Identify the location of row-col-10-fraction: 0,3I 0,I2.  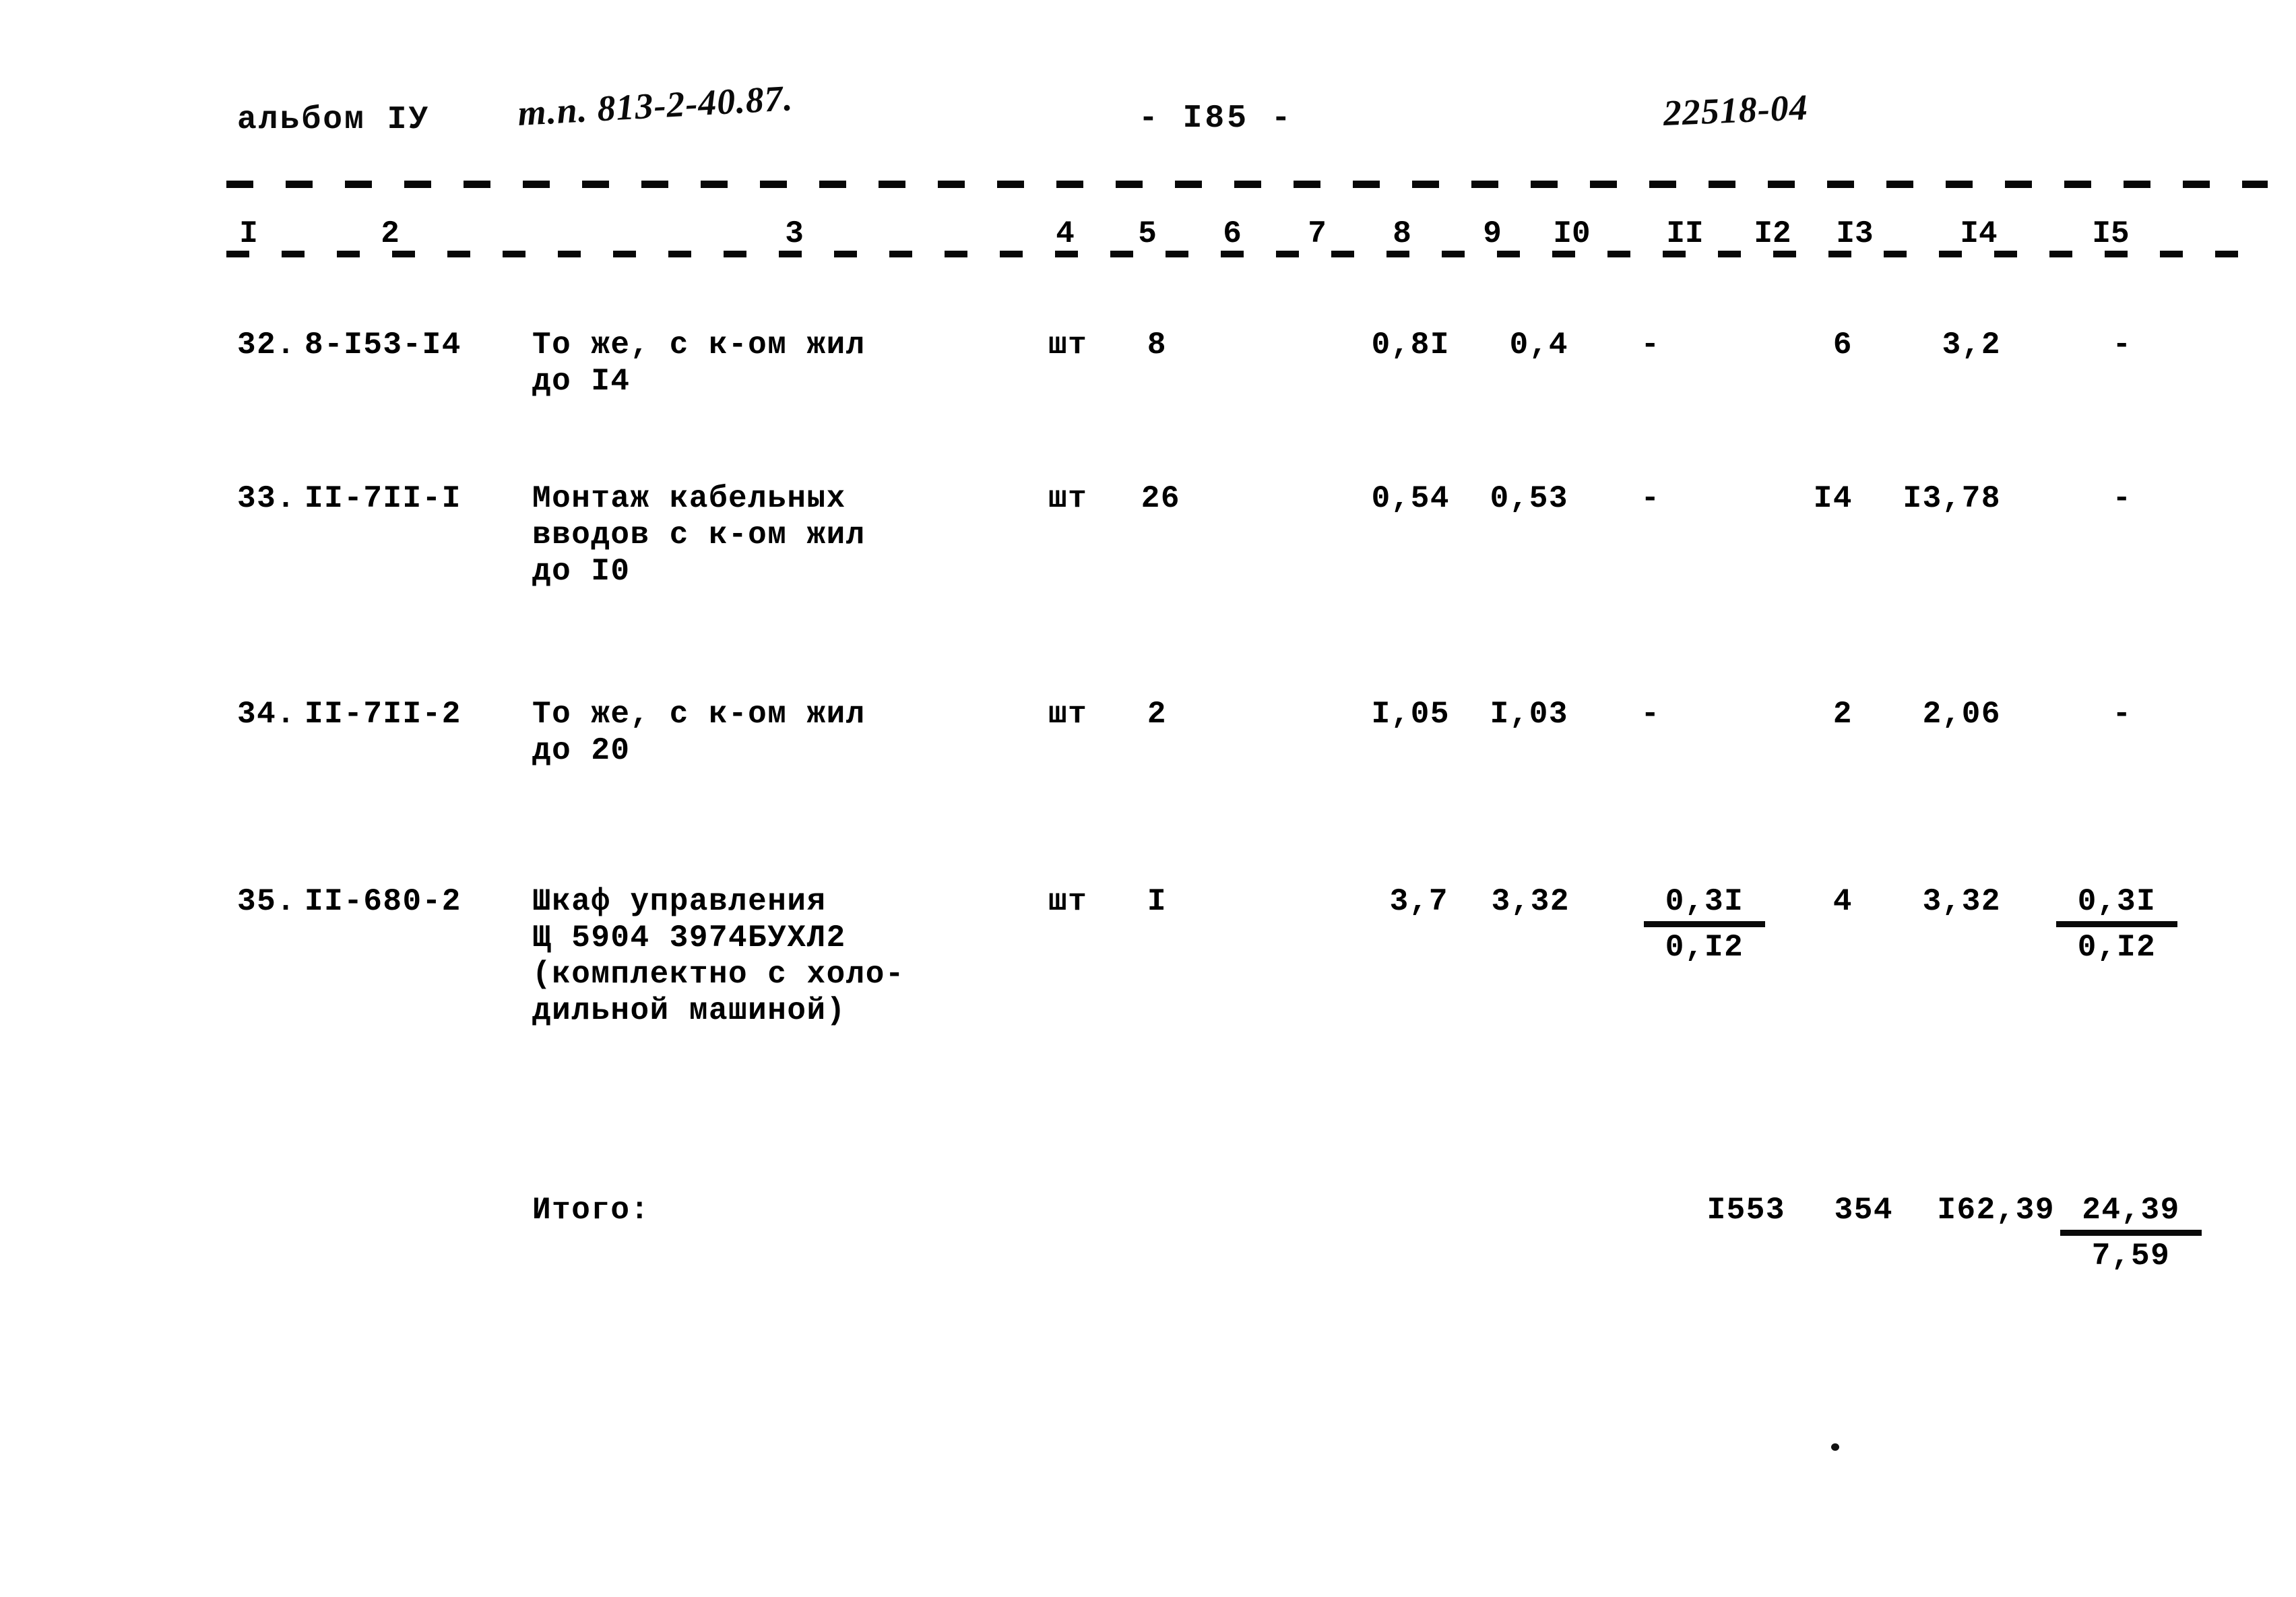
(1704, 924).